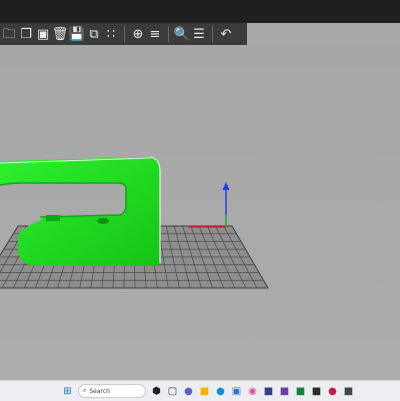 This screenshot has width=400, height=401. I want to click on grid-icon: ∷, so click(111, 34).